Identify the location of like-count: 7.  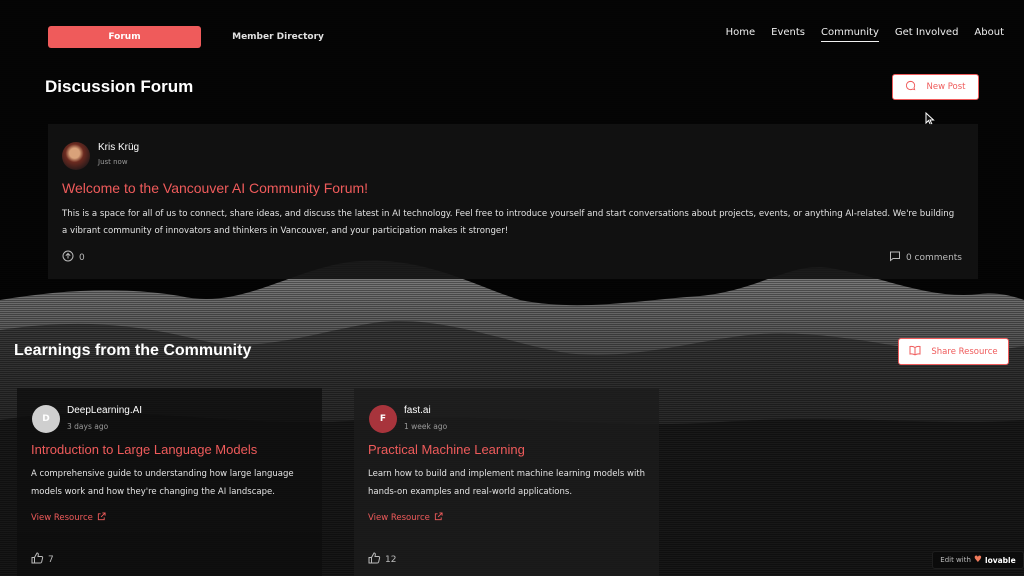
(51, 559).